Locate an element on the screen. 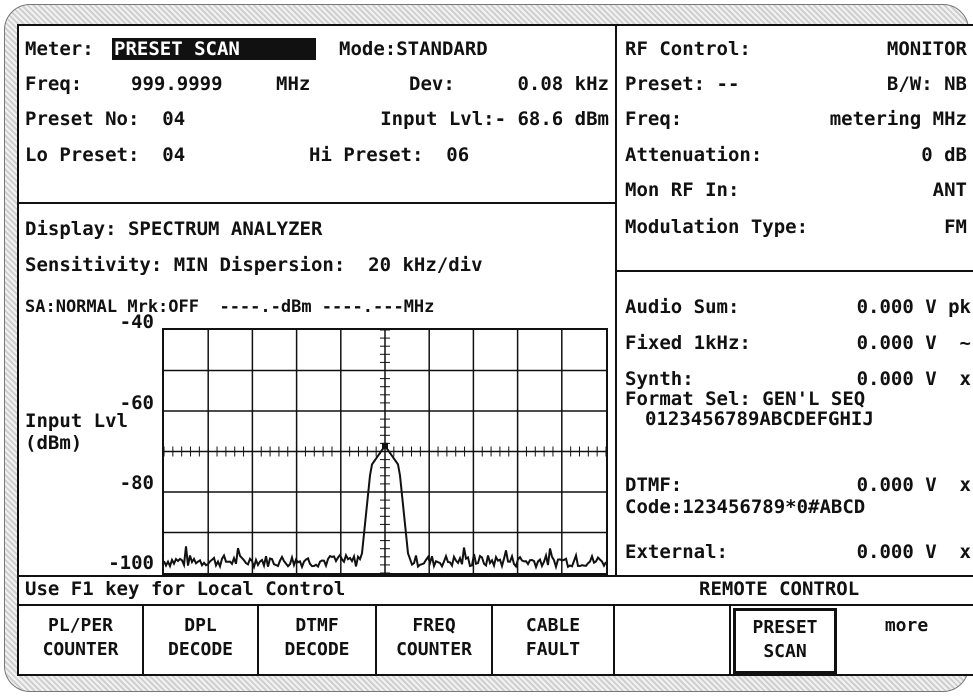  format-select: Format Sel: GEN'L SEQ is located at coordinates (745, 399).